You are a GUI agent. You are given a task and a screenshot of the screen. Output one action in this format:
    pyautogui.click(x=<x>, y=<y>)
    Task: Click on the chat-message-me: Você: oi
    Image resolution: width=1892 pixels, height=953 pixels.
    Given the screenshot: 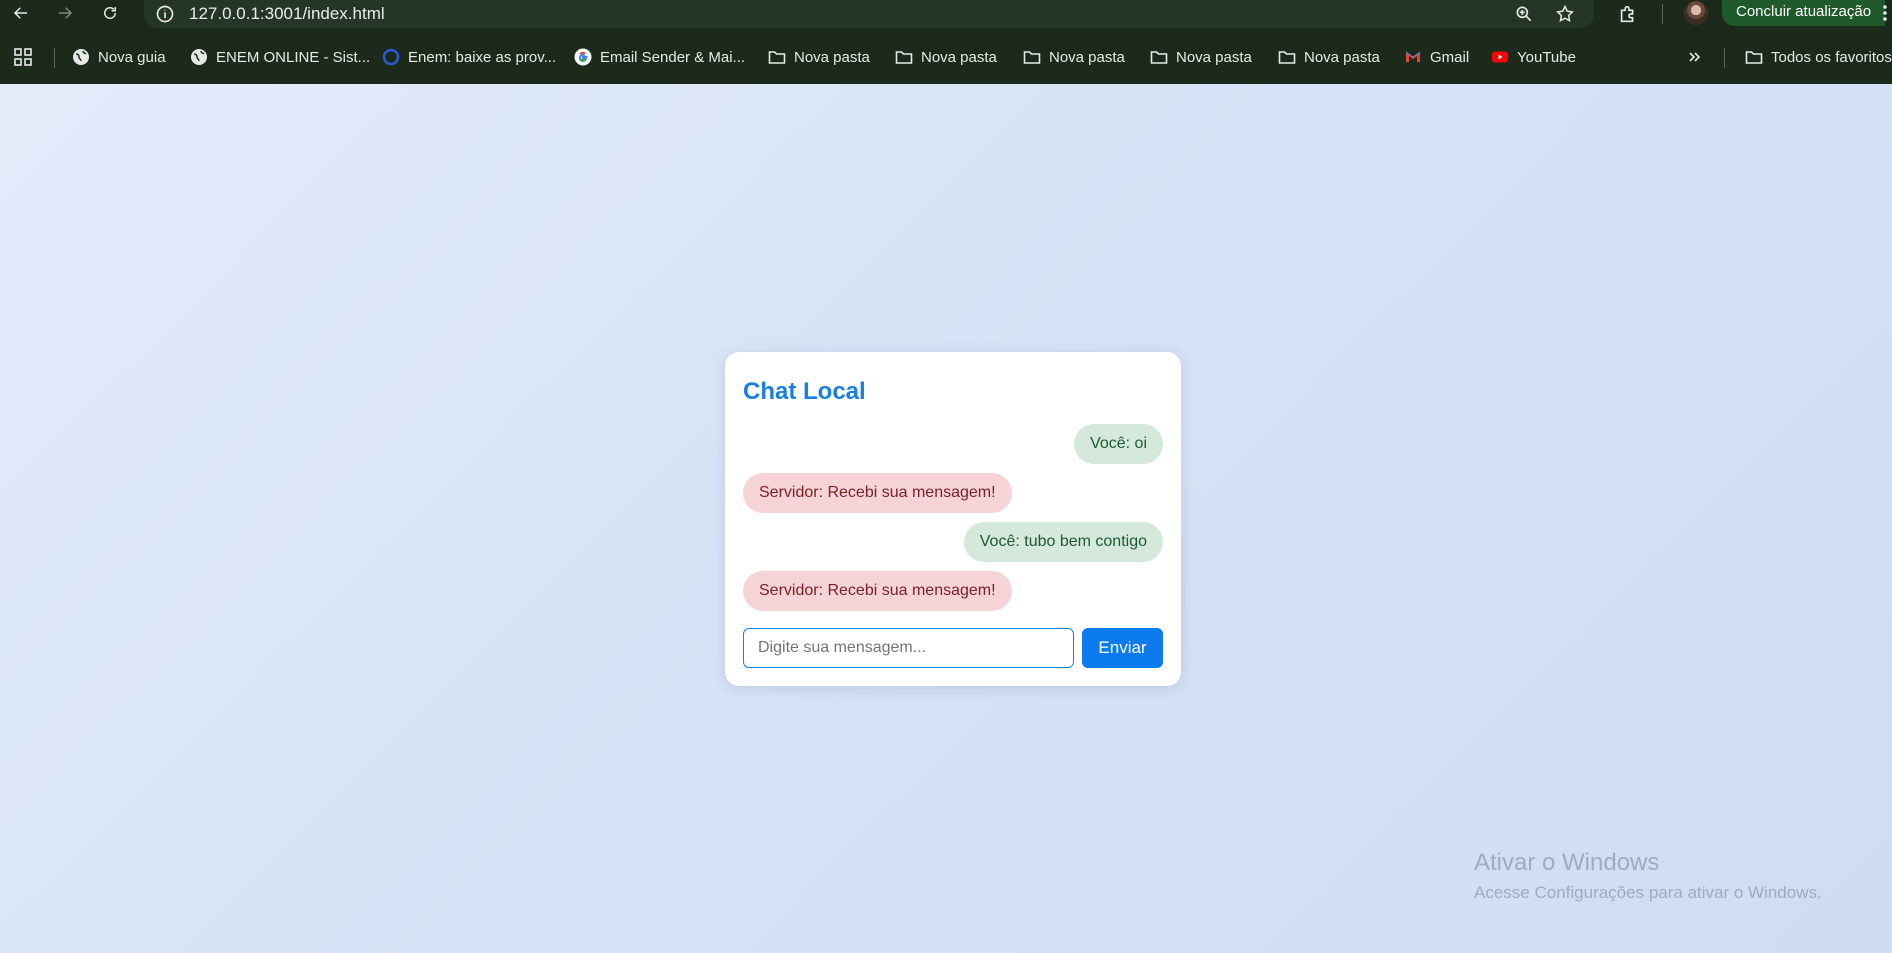 What is the action you would take?
    pyautogui.click(x=1118, y=444)
    